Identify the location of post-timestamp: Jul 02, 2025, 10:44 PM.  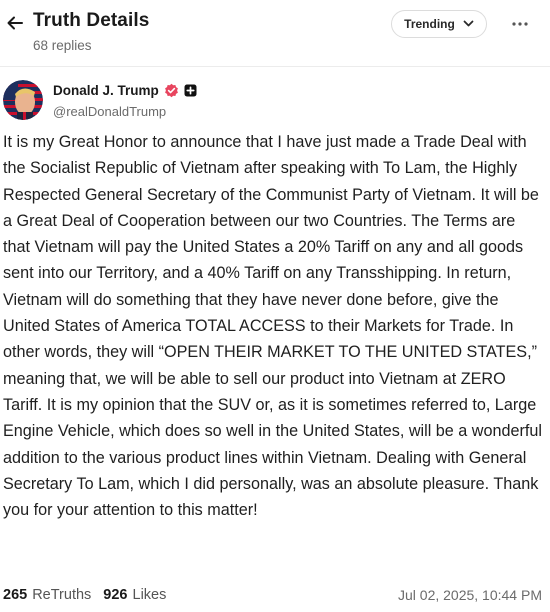
(470, 595).